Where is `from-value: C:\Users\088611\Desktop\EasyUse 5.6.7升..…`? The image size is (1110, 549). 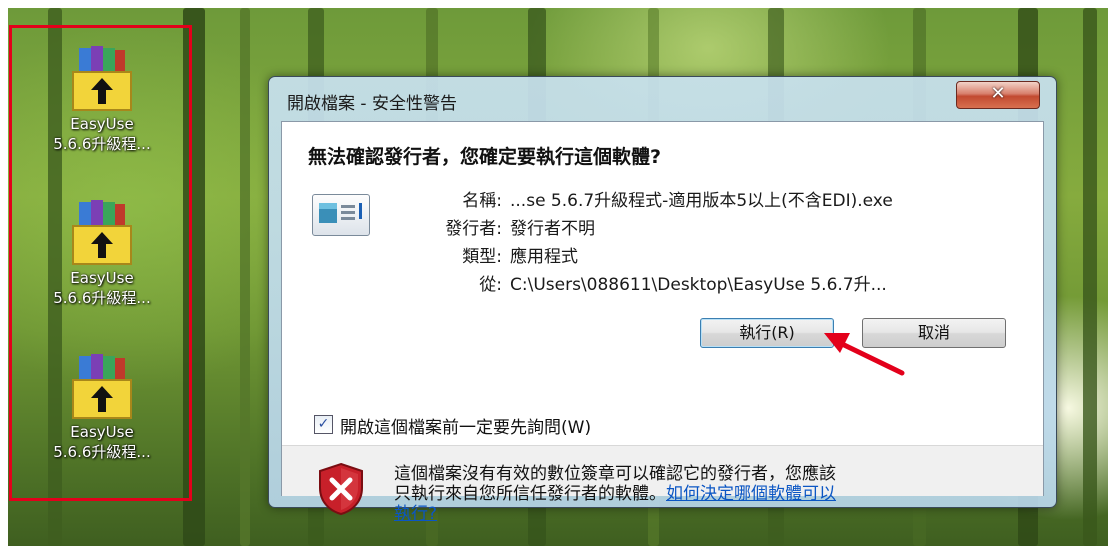
from-value: C:\Users\088611\Desktop\EasyUse 5.6.7升..… is located at coordinates (698, 285).